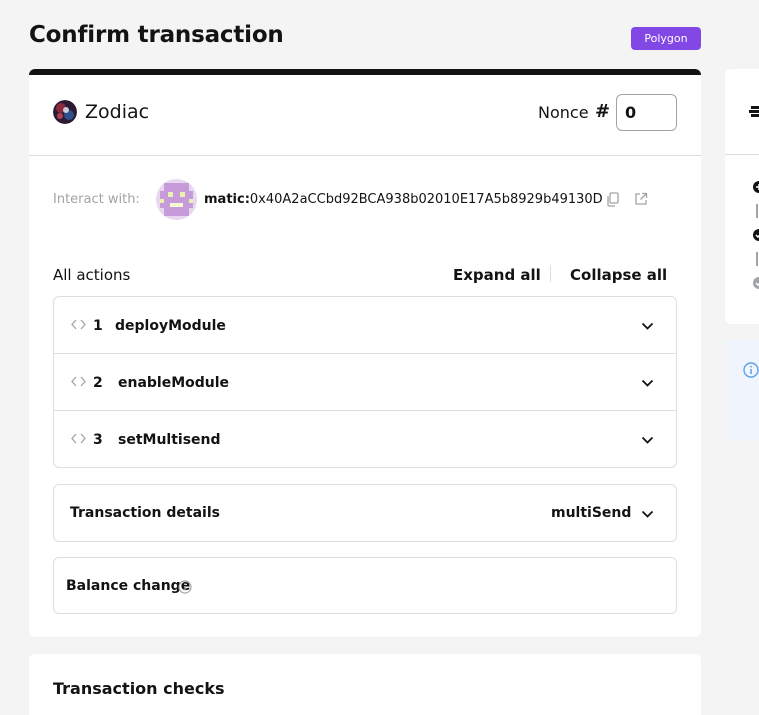  What do you see at coordinates (145, 513) in the screenshot?
I see `transaction-details-title: Transaction details` at bounding box center [145, 513].